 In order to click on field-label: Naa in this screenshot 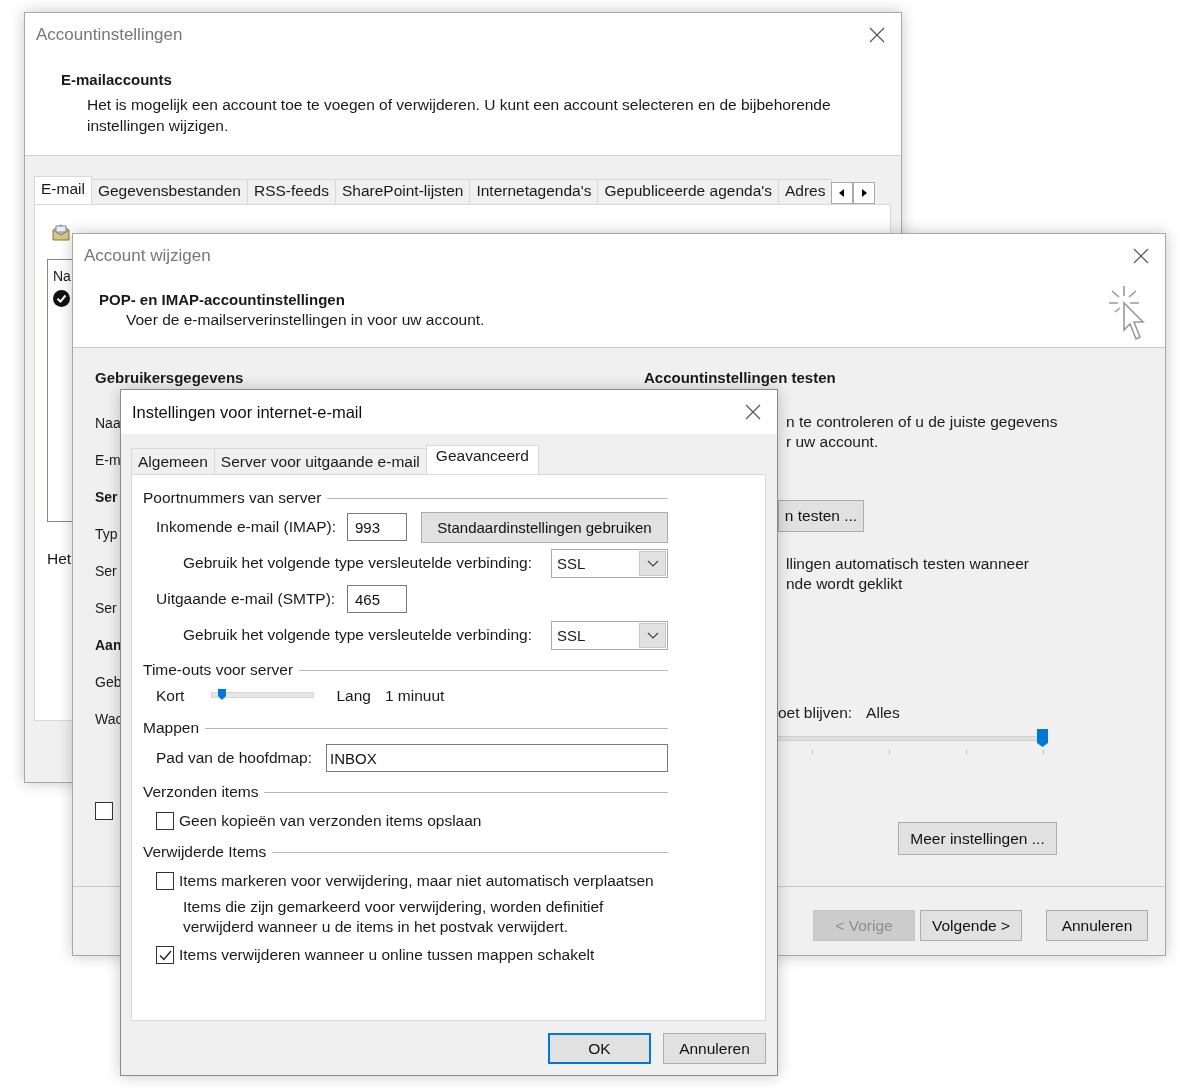, I will do `click(108, 423)`.